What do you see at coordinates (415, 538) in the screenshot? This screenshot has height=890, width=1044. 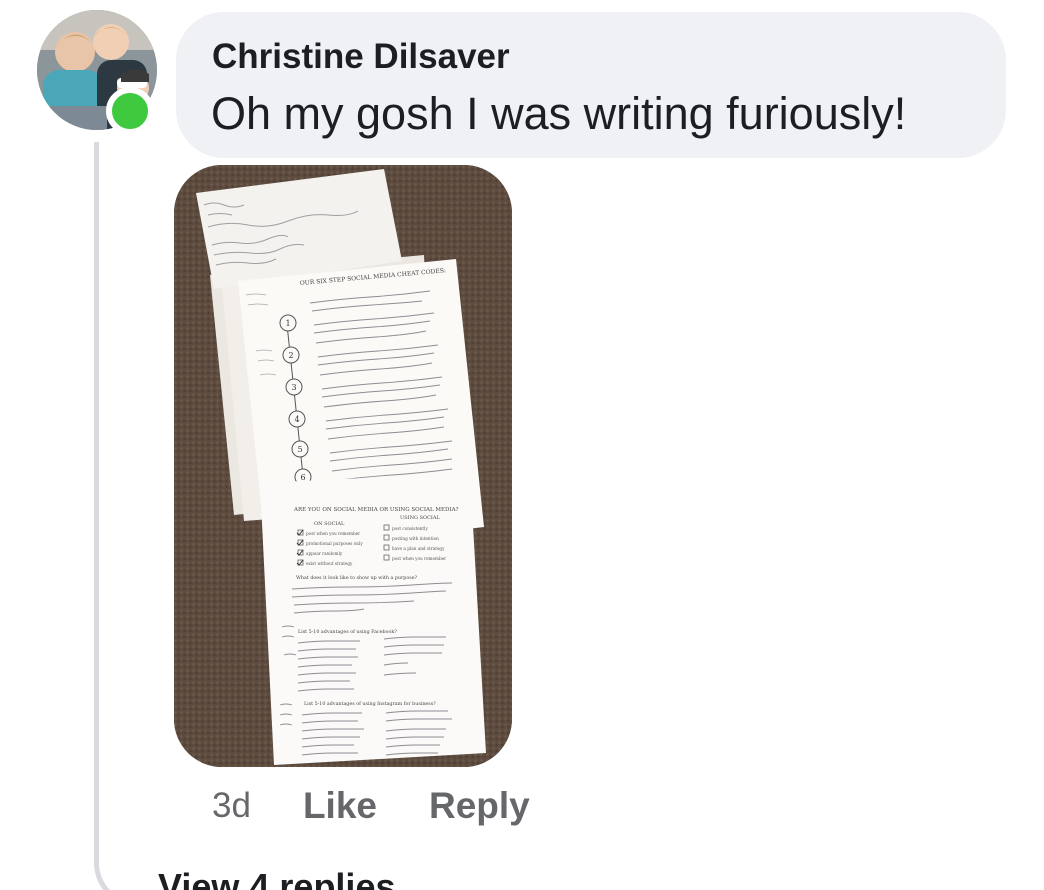 I see `using-social-item: posting with intention` at bounding box center [415, 538].